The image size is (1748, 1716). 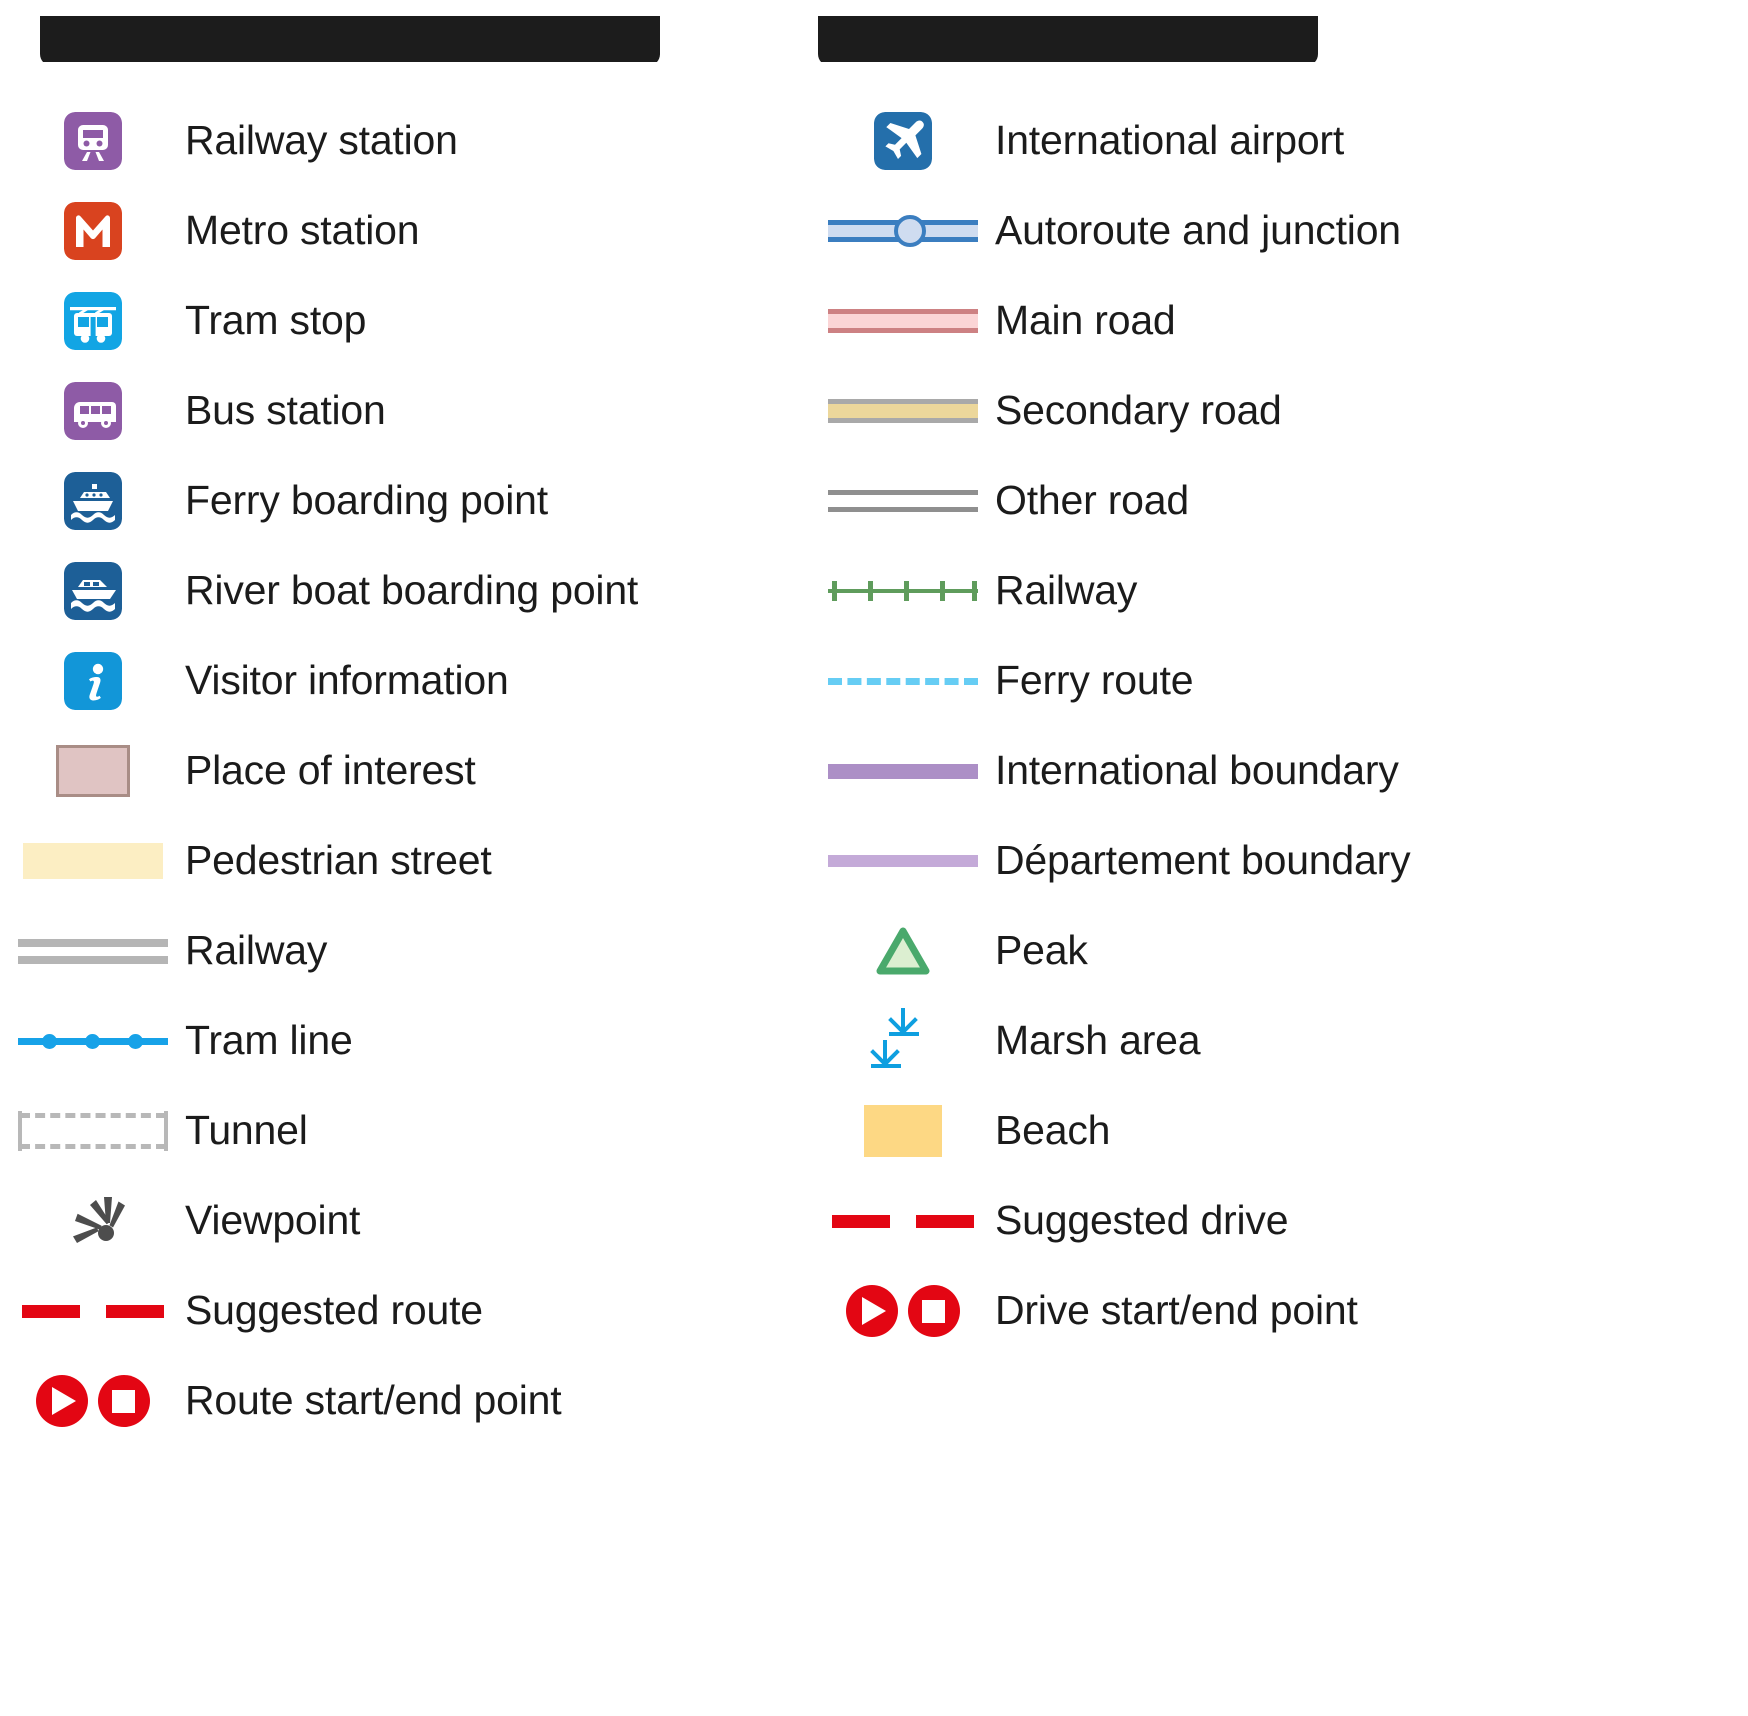 I want to click on route-start-end-point-symbol, so click(x=92, y=1401).